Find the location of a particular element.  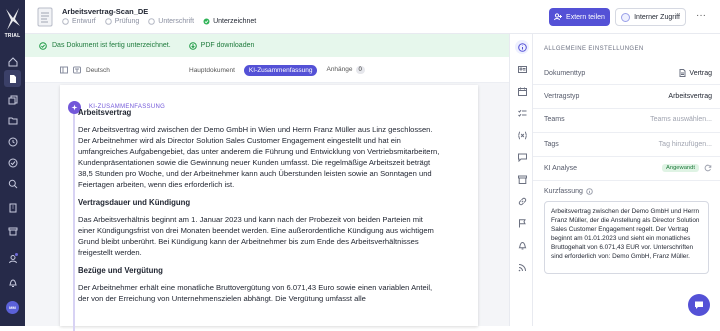

link-icon is located at coordinates (522, 201).